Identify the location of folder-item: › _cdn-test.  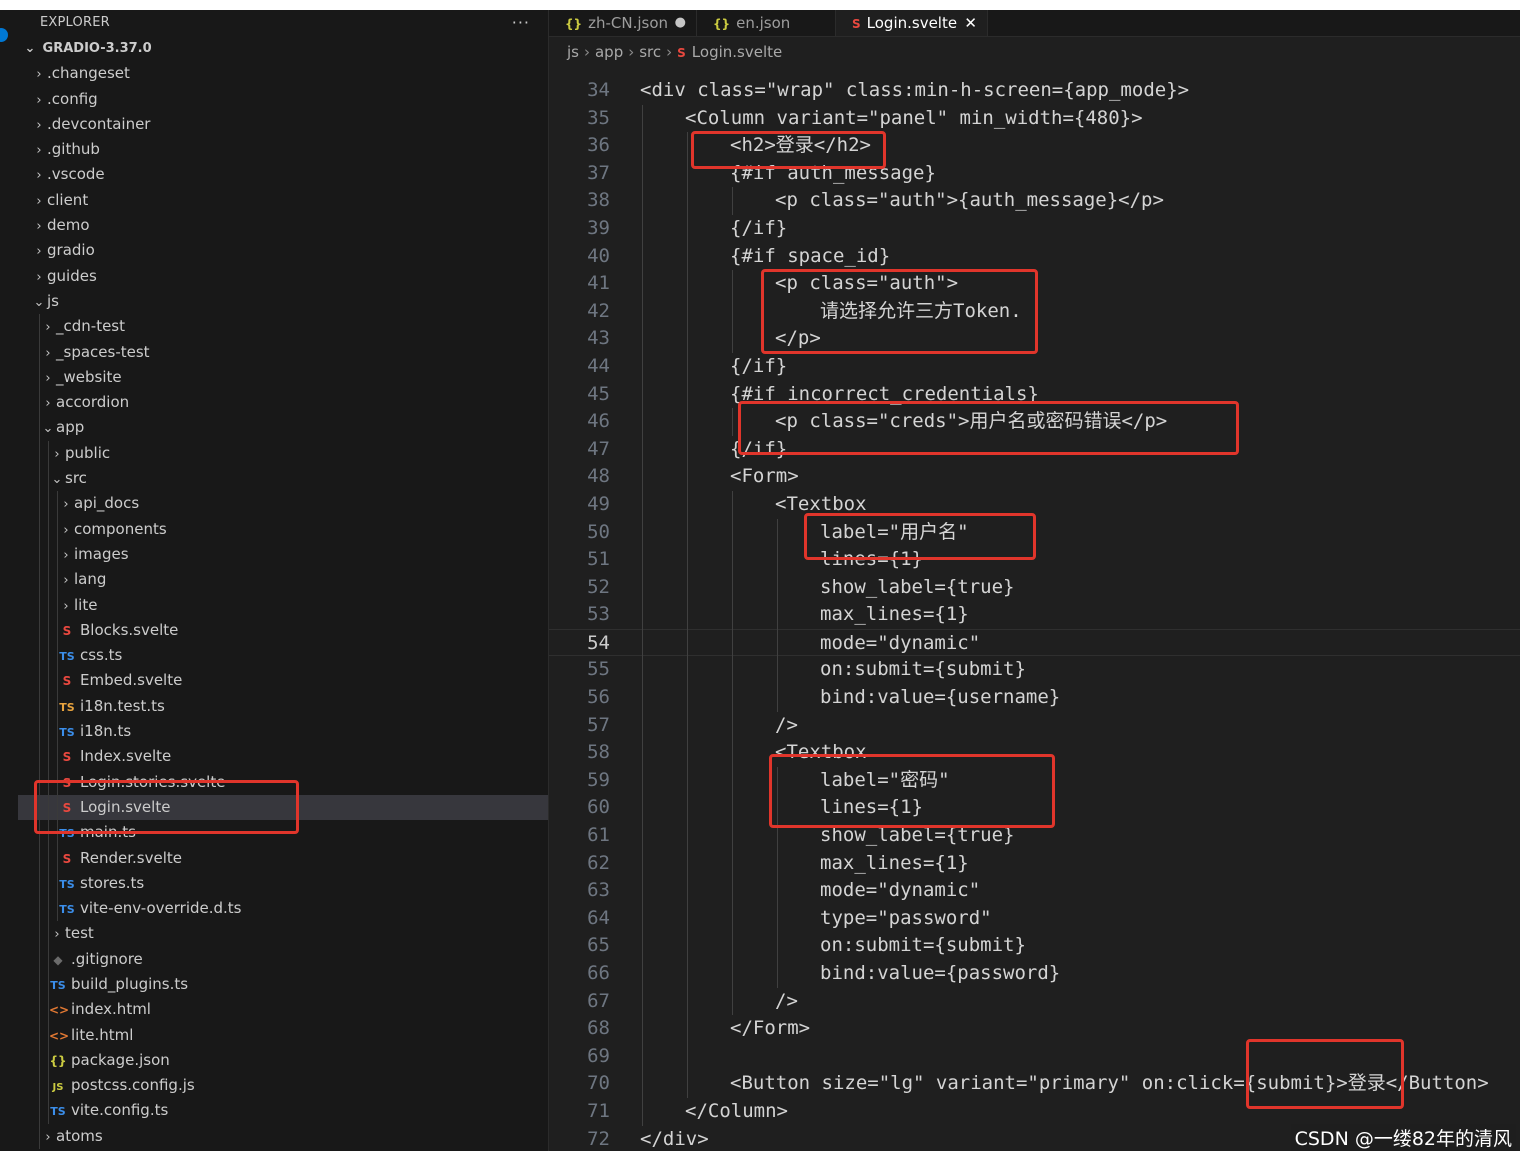
(283, 327).